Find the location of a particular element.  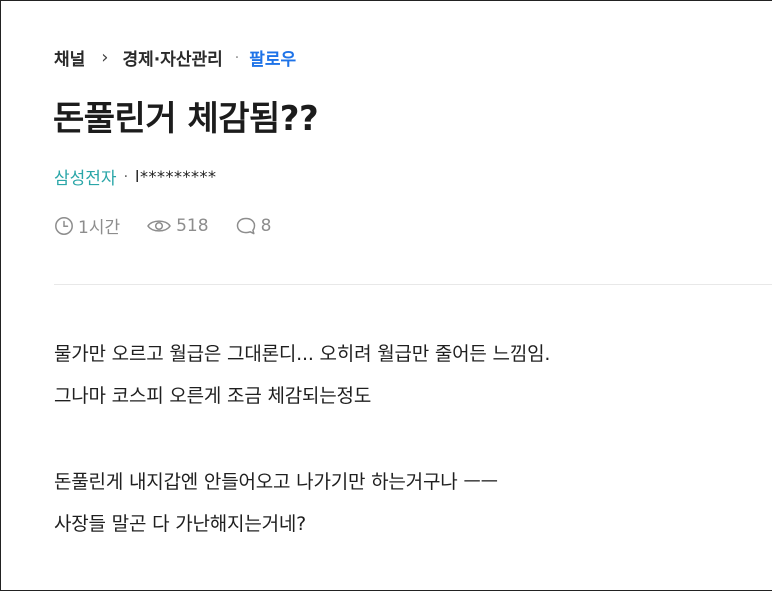

divider is located at coordinates (413, 284).